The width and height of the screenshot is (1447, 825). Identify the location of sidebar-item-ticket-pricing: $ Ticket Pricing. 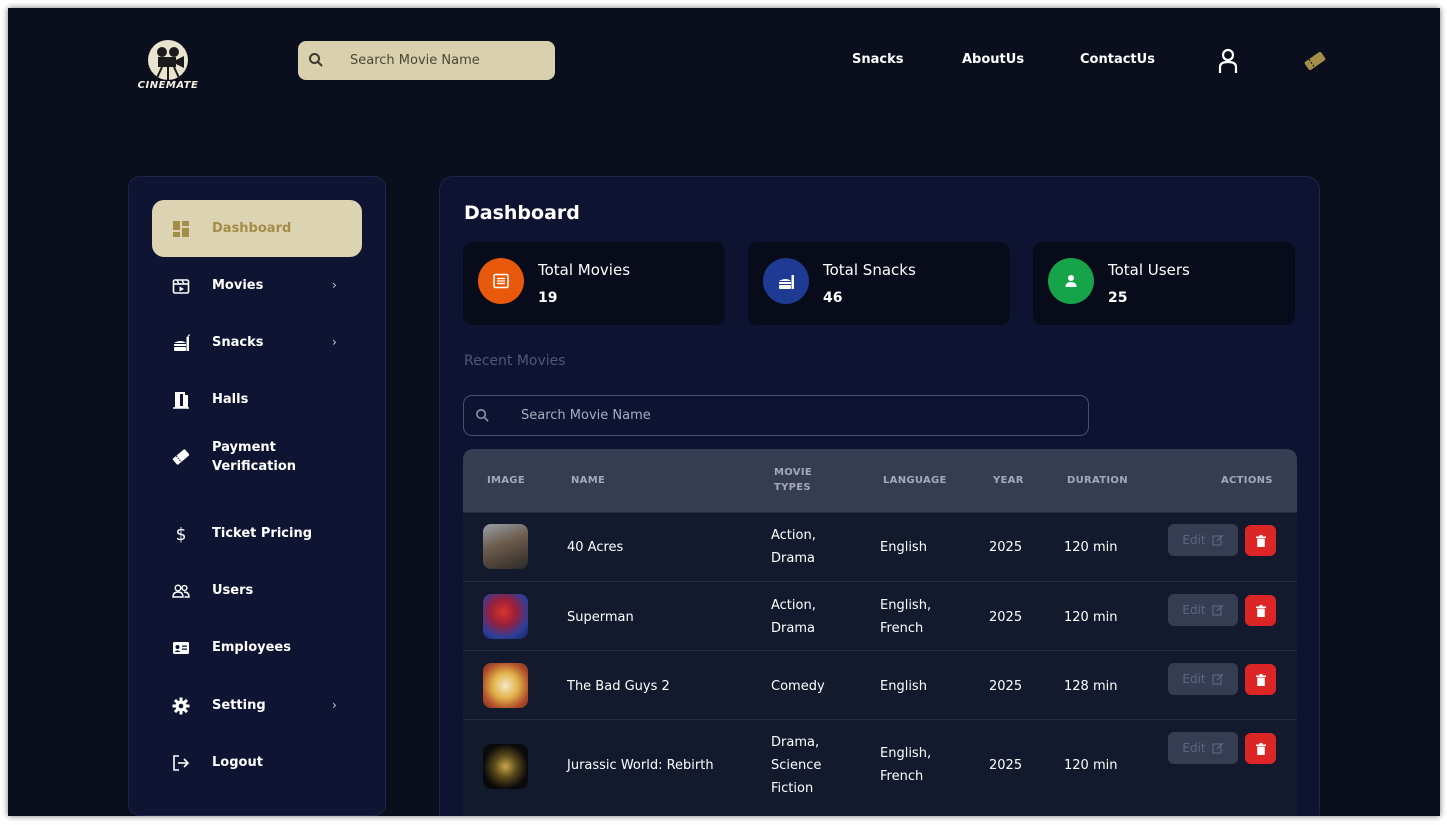
(257, 533).